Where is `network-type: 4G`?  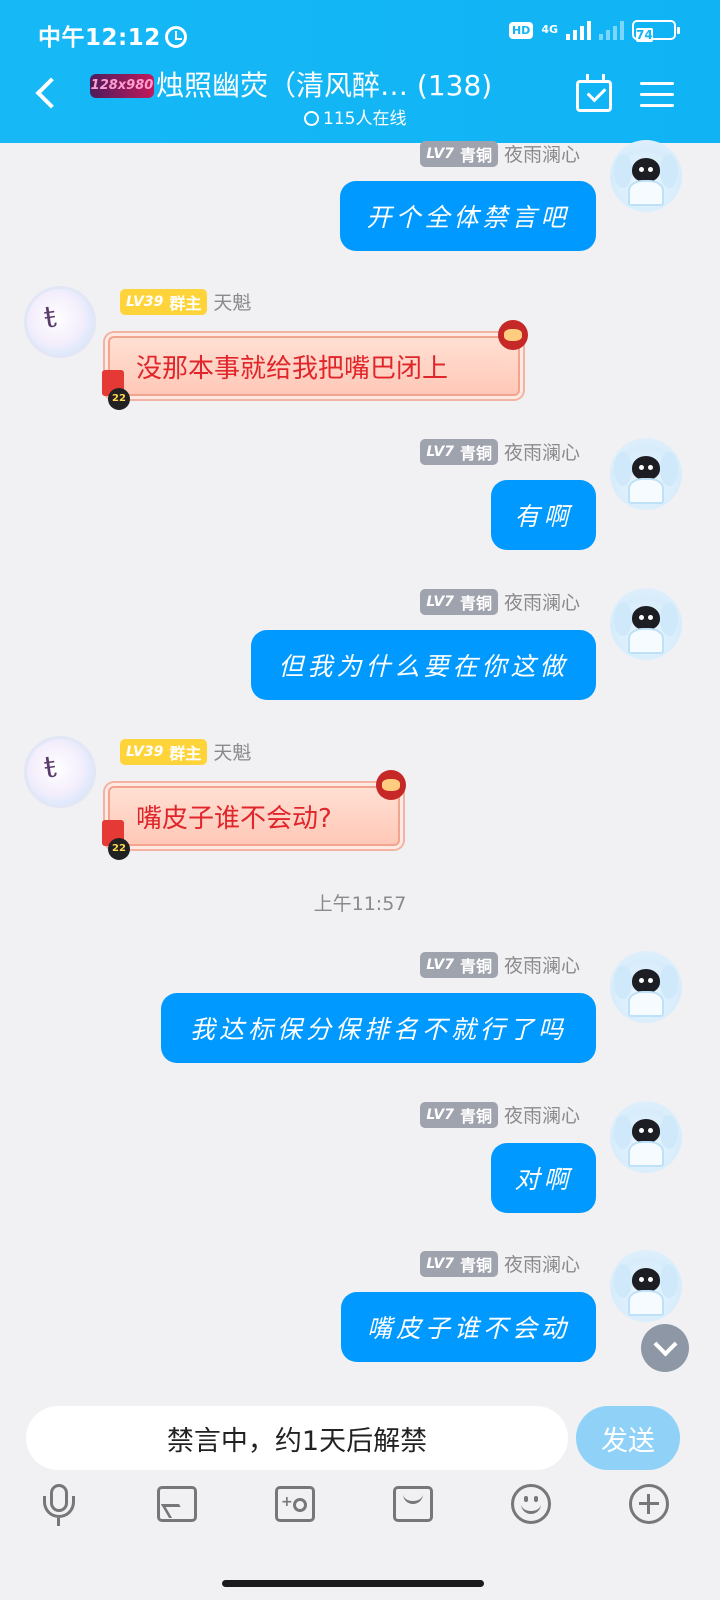 network-type: 4G is located at coordinates (549, 29).